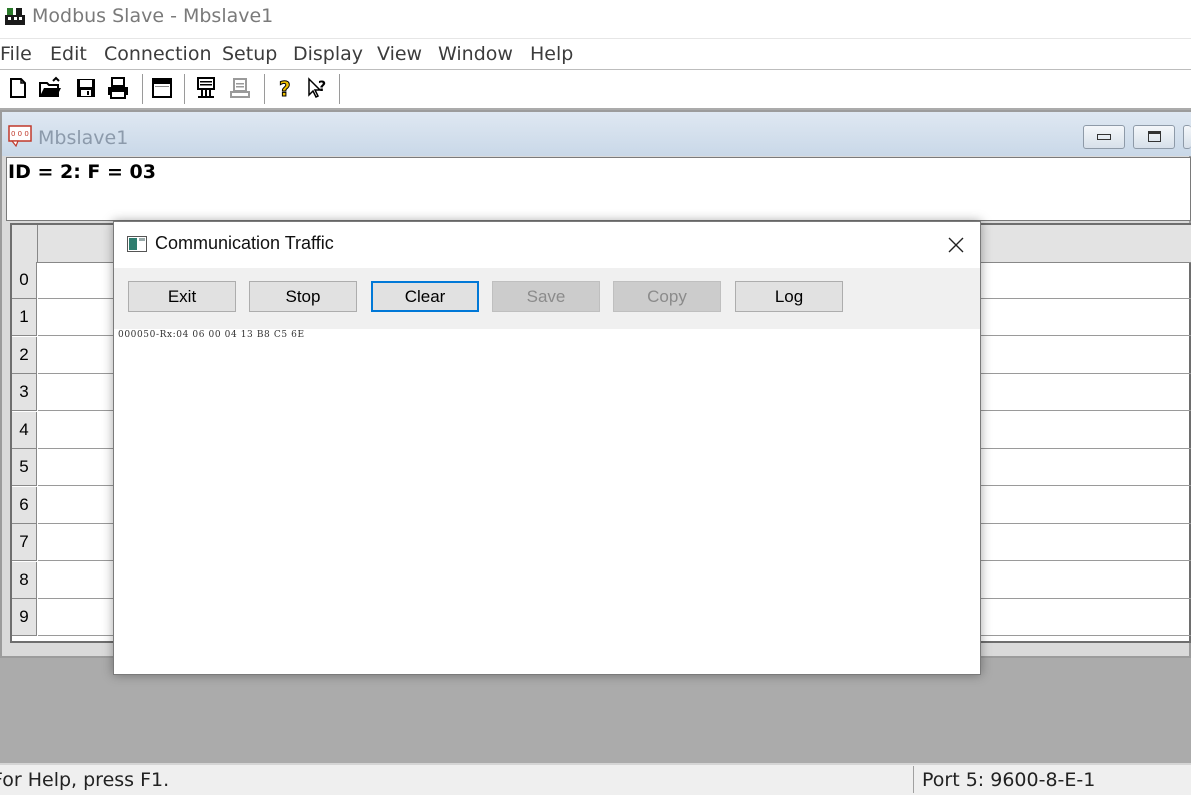 The image size is (1191, 795). I want to click on open-folder-icon, so click(50, 88).